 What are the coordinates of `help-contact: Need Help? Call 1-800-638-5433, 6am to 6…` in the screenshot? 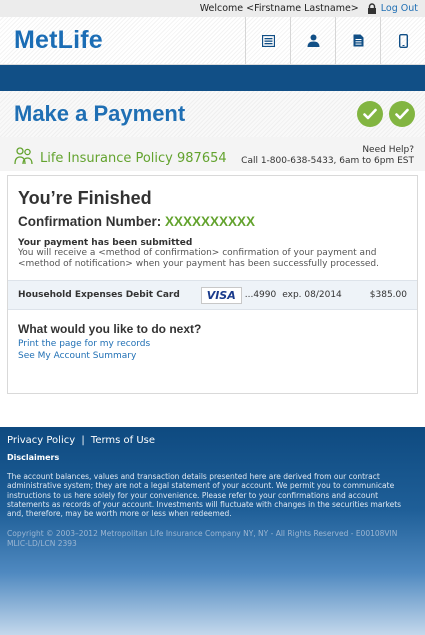 It's located at (327, 156).